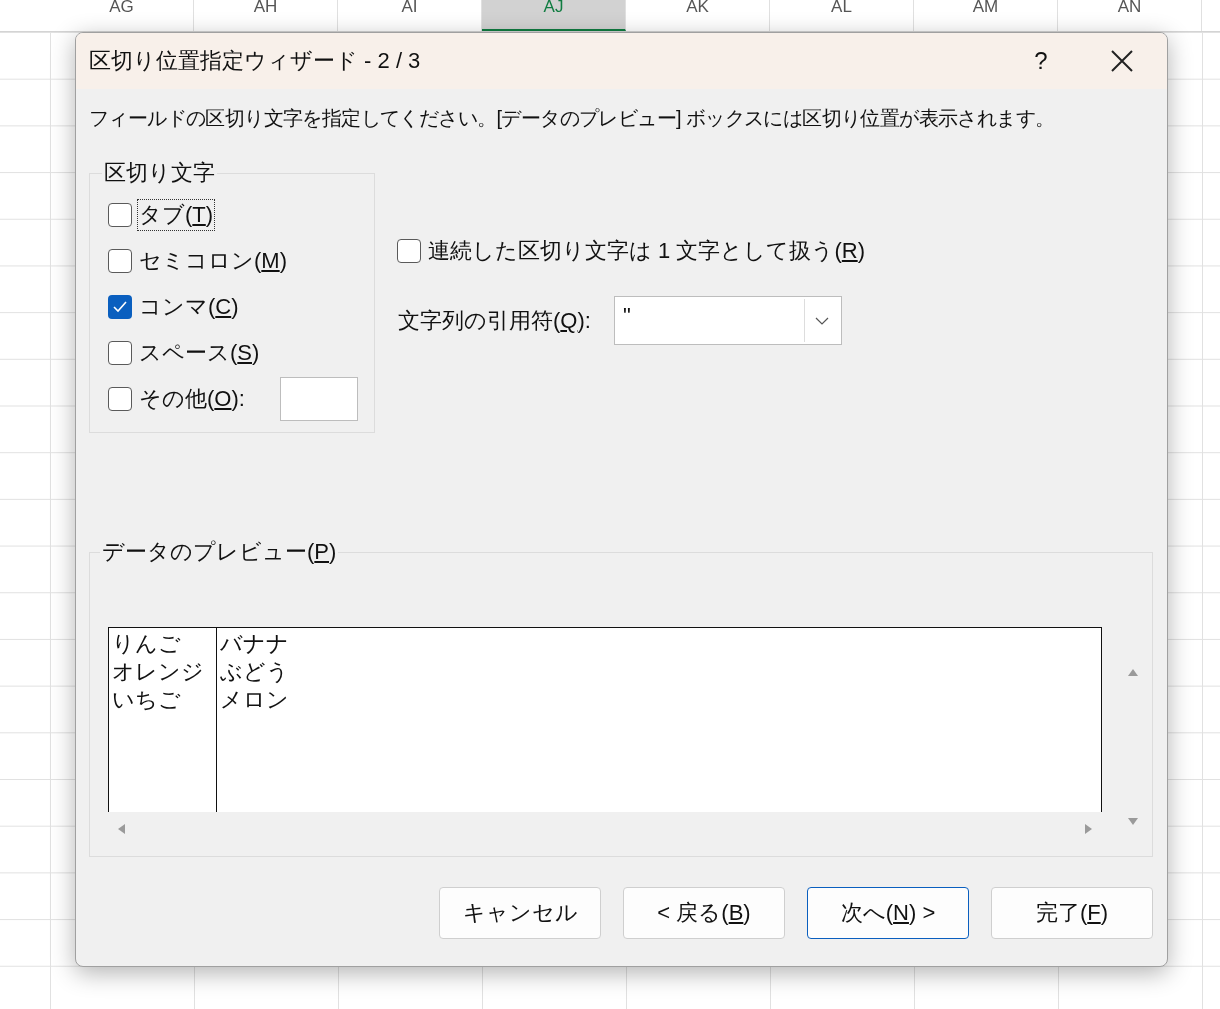 The height and width of the screenshot is (1009, 1220). I want to click on table-cell-text: メロン, so click(255, 700).